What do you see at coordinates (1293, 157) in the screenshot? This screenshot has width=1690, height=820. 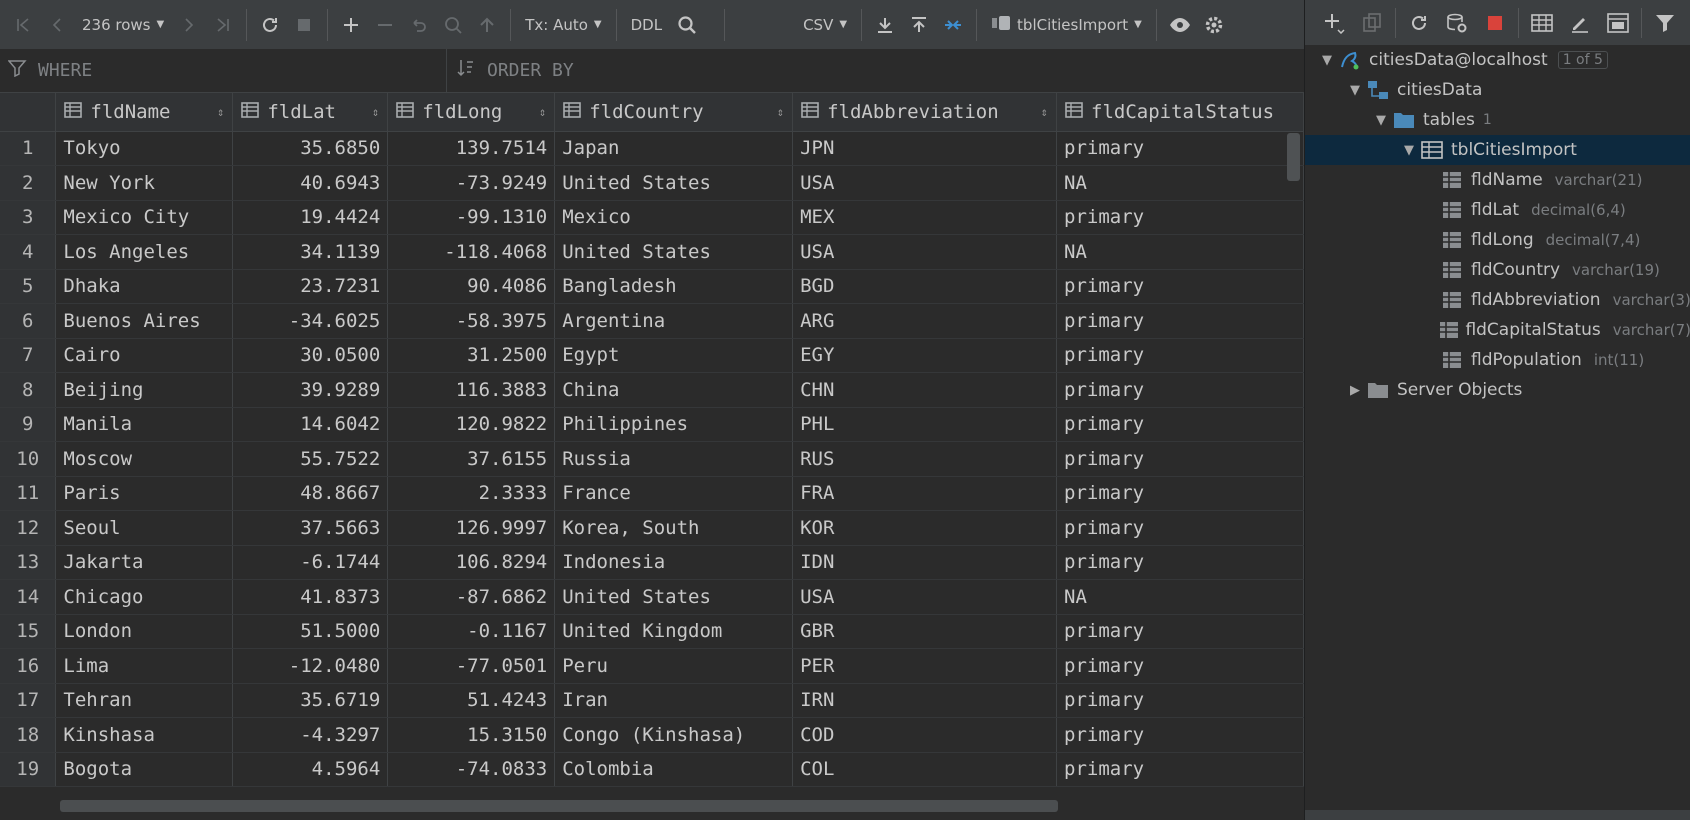 I see `vertical-scrollbar` at bounding box center [1293, 157].